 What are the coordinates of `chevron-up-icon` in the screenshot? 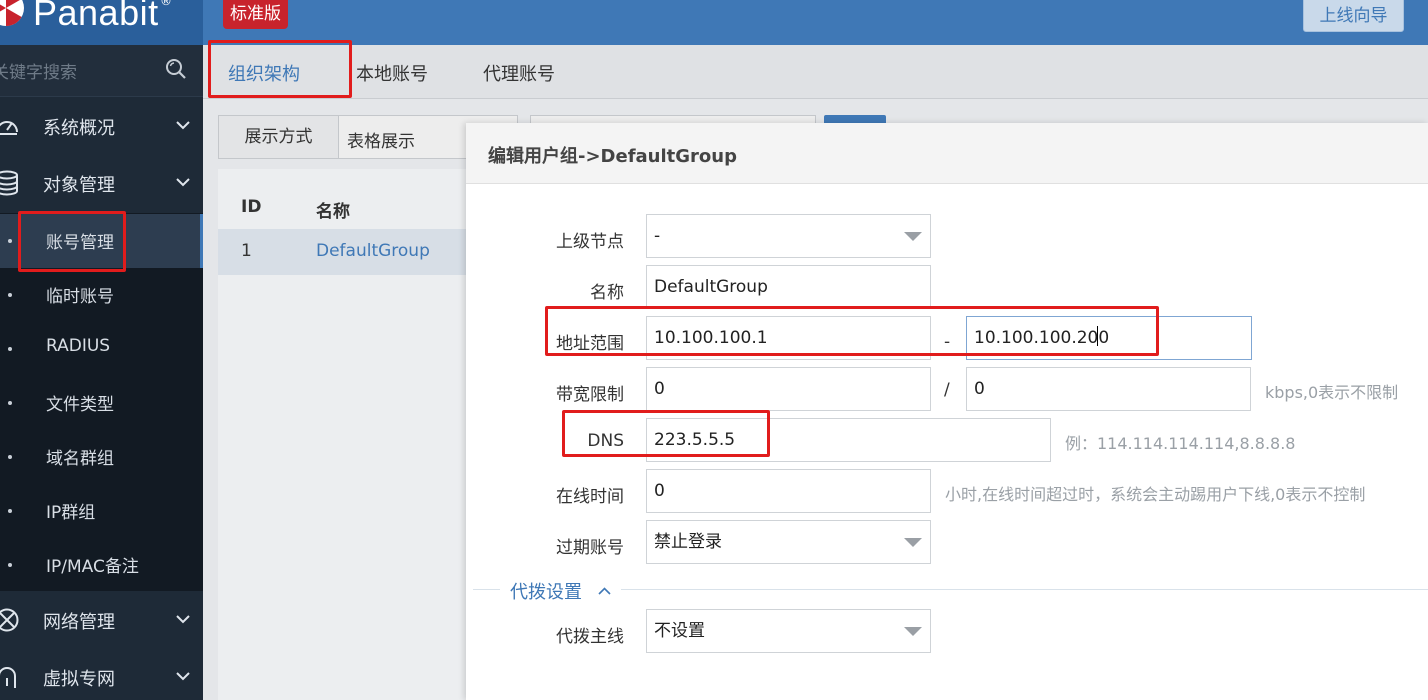 It's located at (604, 591).